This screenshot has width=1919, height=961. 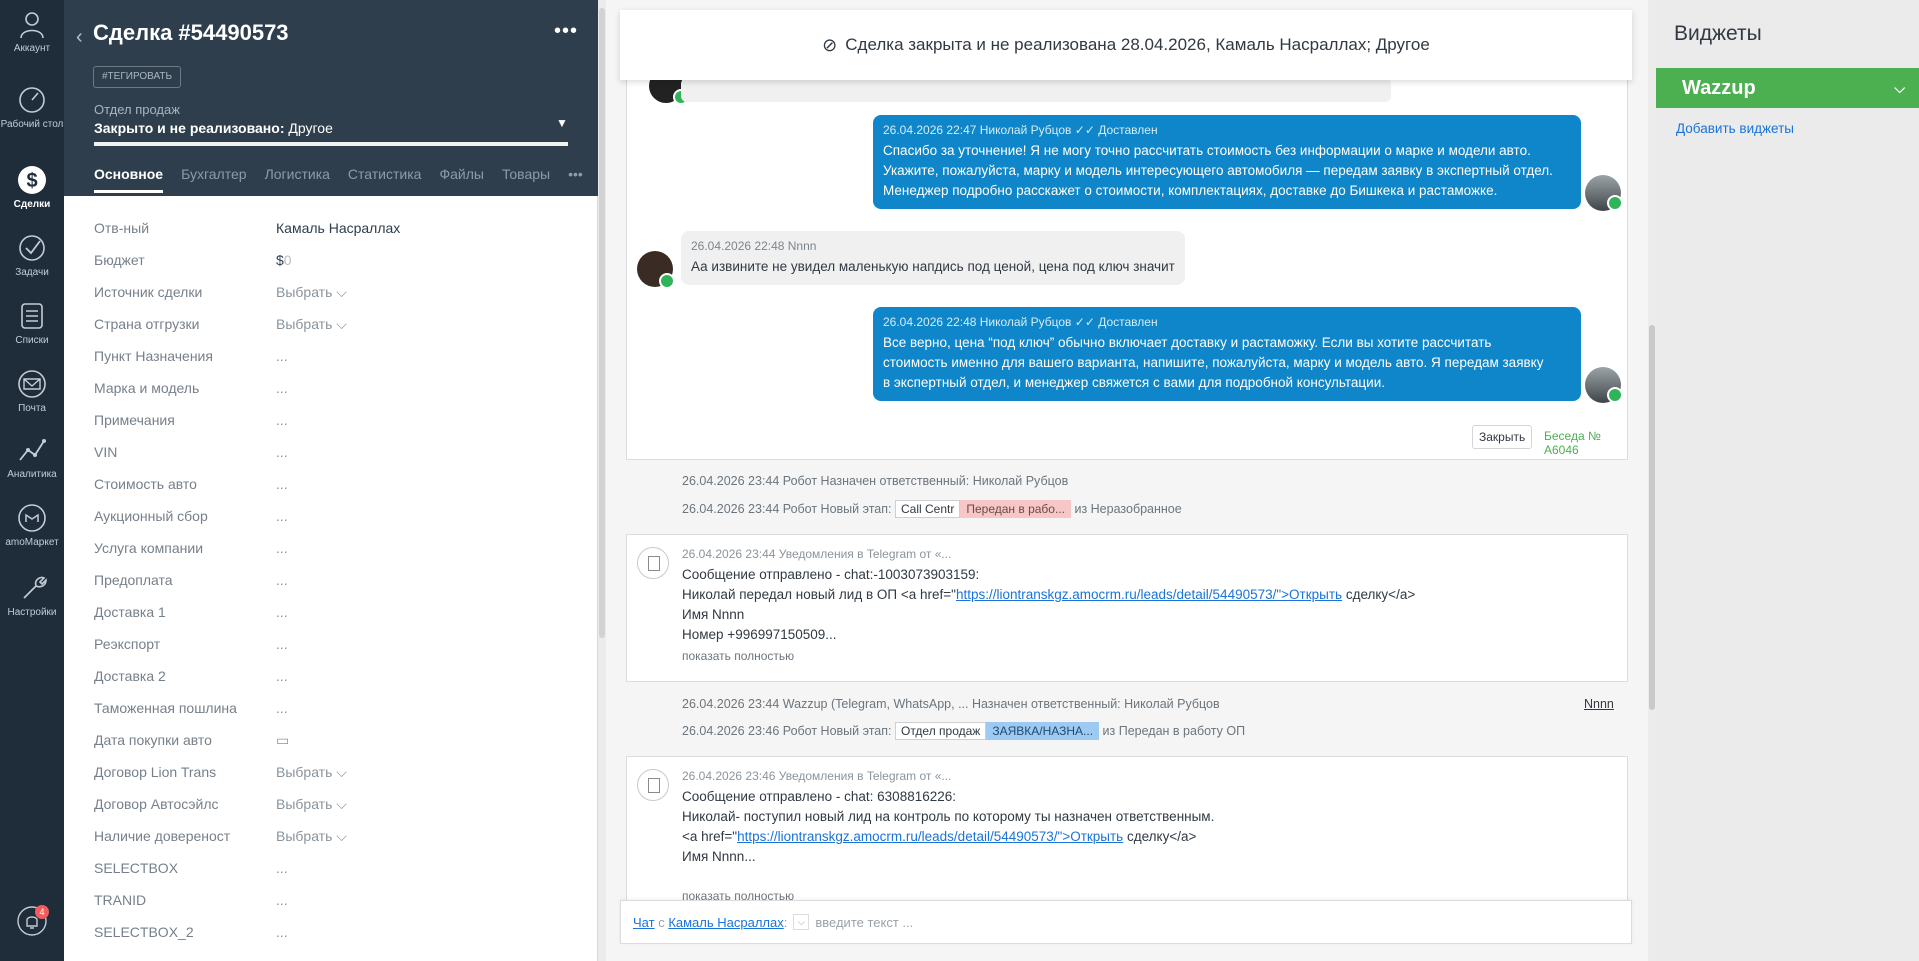 What do you see at coordinates (32, 457) in the screenshot?
I see `nav-item-analytics: Аналитика` at bounding box center [32, 457].